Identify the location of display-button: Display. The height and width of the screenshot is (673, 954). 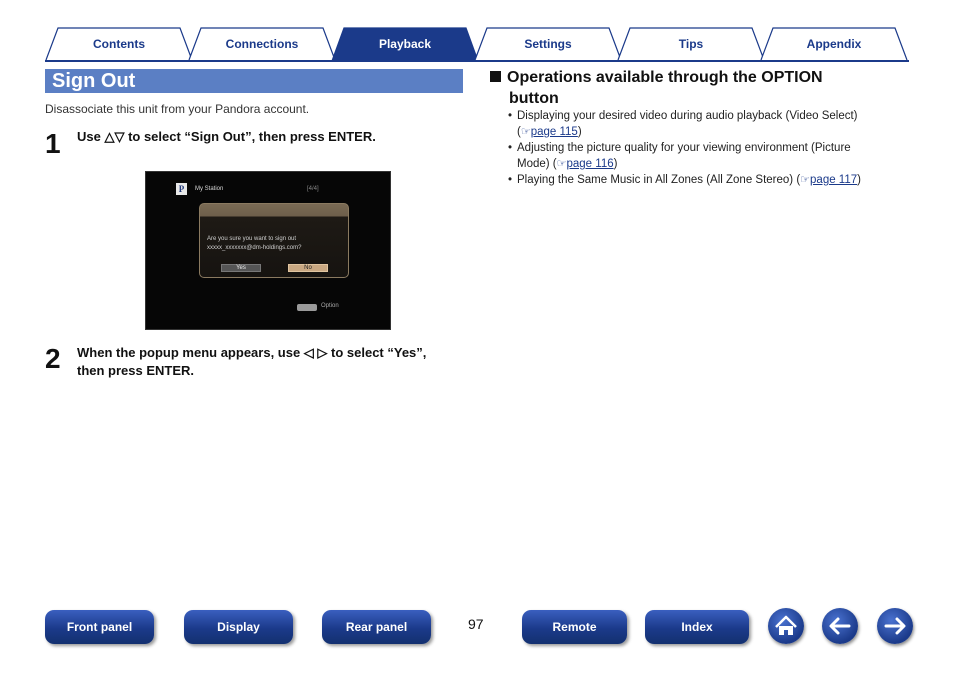
(238, 627).